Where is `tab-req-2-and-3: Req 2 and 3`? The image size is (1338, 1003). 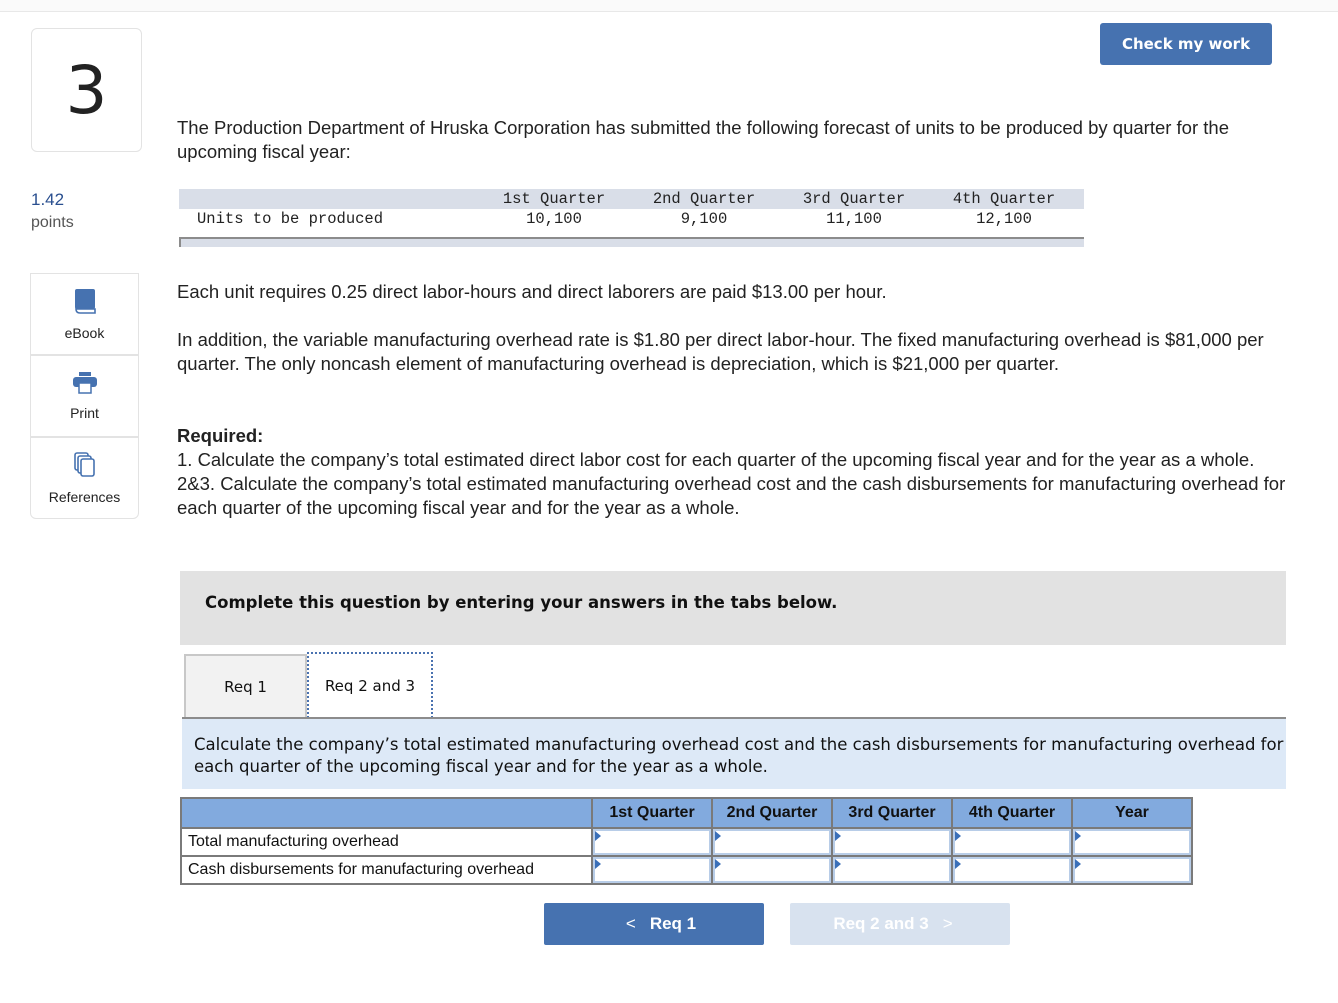
tab-req-2-and-3: Req 2 and 3 is located at coordinates (370, 685).